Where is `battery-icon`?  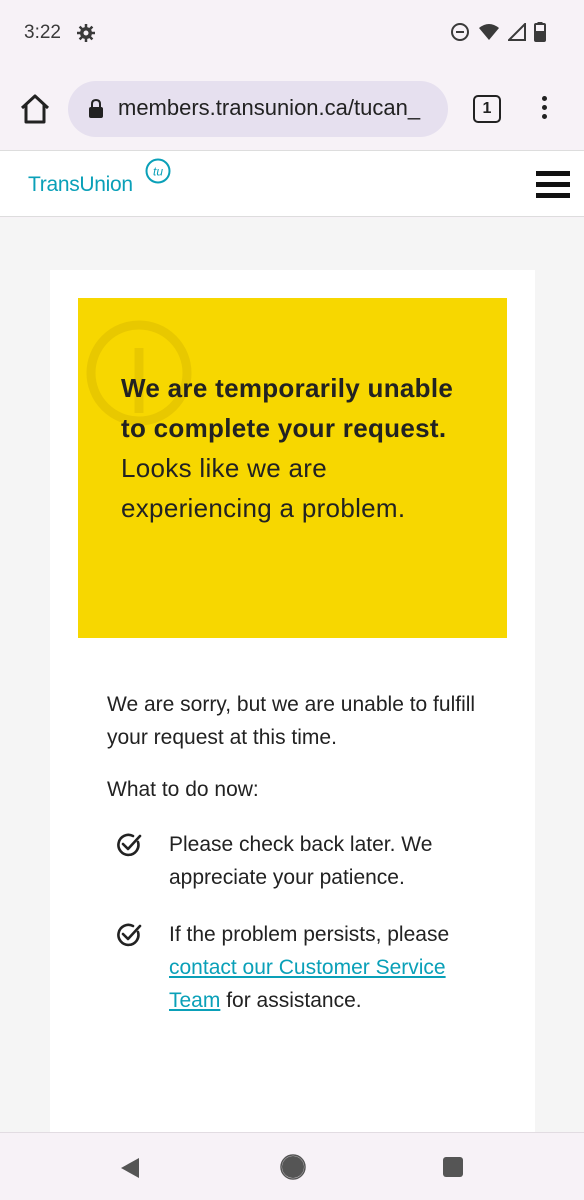
battery-icon is located at coordinates (540, 32).